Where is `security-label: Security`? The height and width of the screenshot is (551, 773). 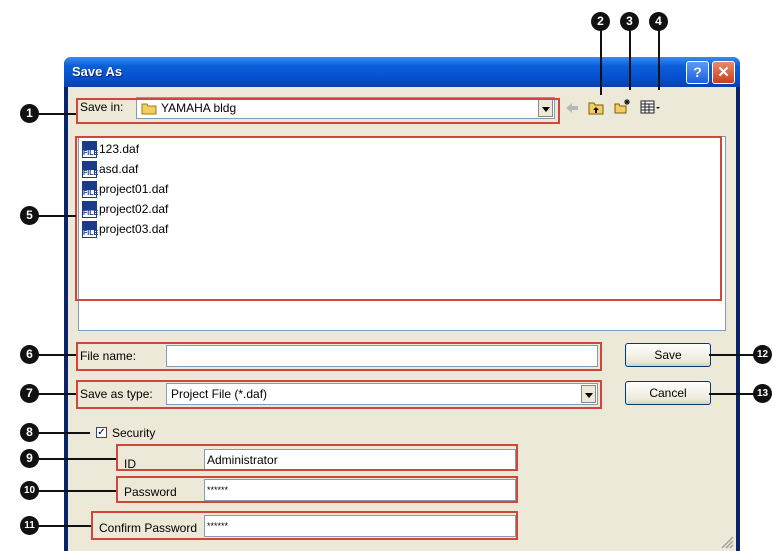 security-label: Security is located at coordinates (134, 433).